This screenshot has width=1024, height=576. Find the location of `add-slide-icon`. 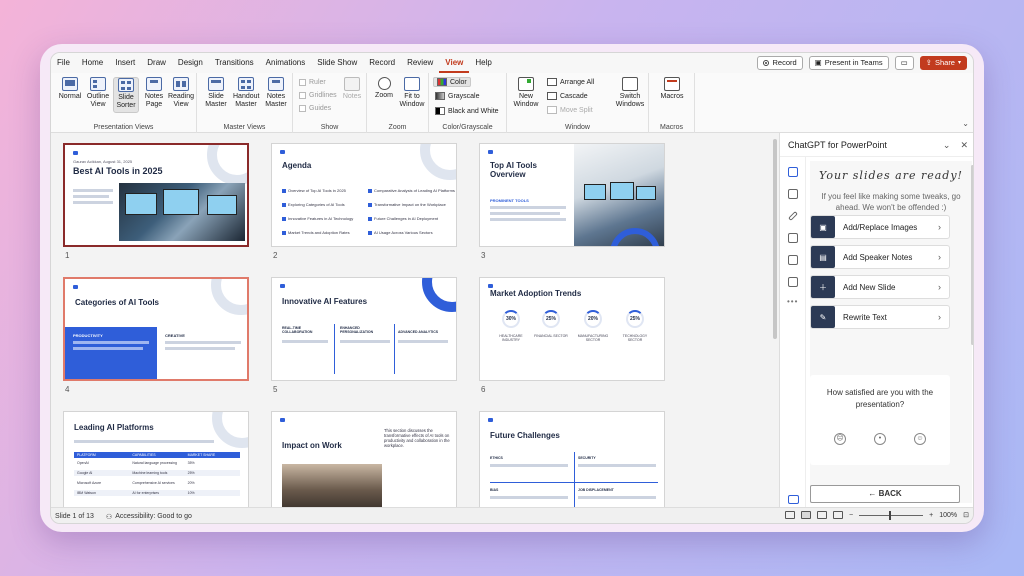

add-slide-icon is located at coordinates (793, 282).